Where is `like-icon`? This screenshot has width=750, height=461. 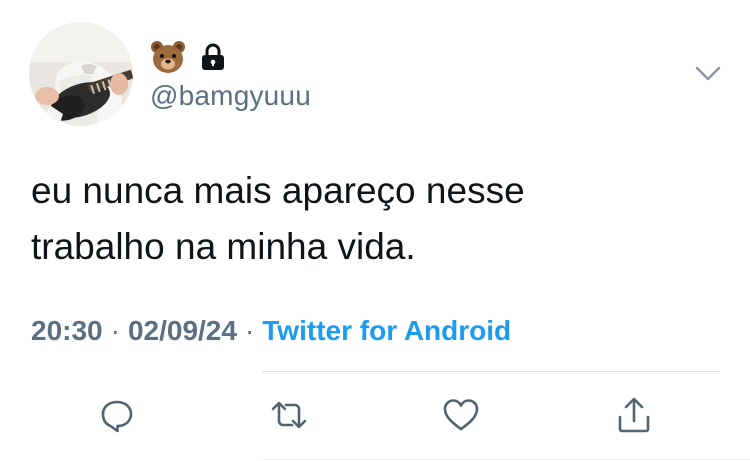
like-icon is located at coordinates (461, 415).